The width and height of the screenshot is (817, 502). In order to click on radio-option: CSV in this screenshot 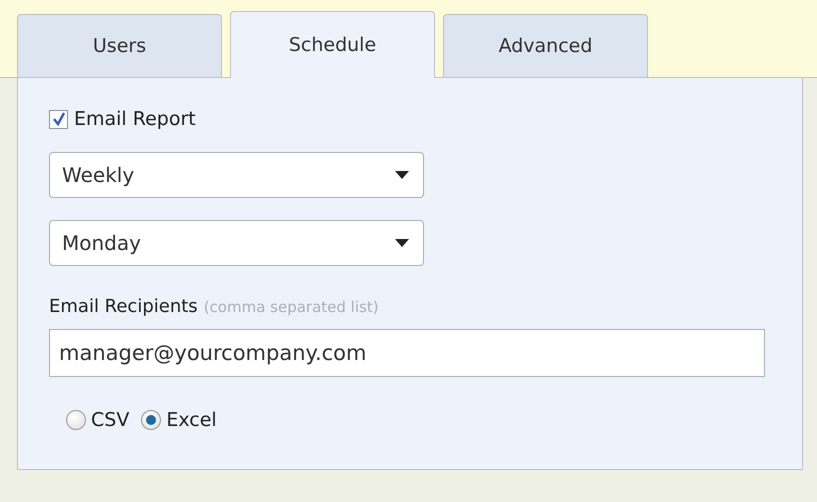, I will do `click(98, 420)`.